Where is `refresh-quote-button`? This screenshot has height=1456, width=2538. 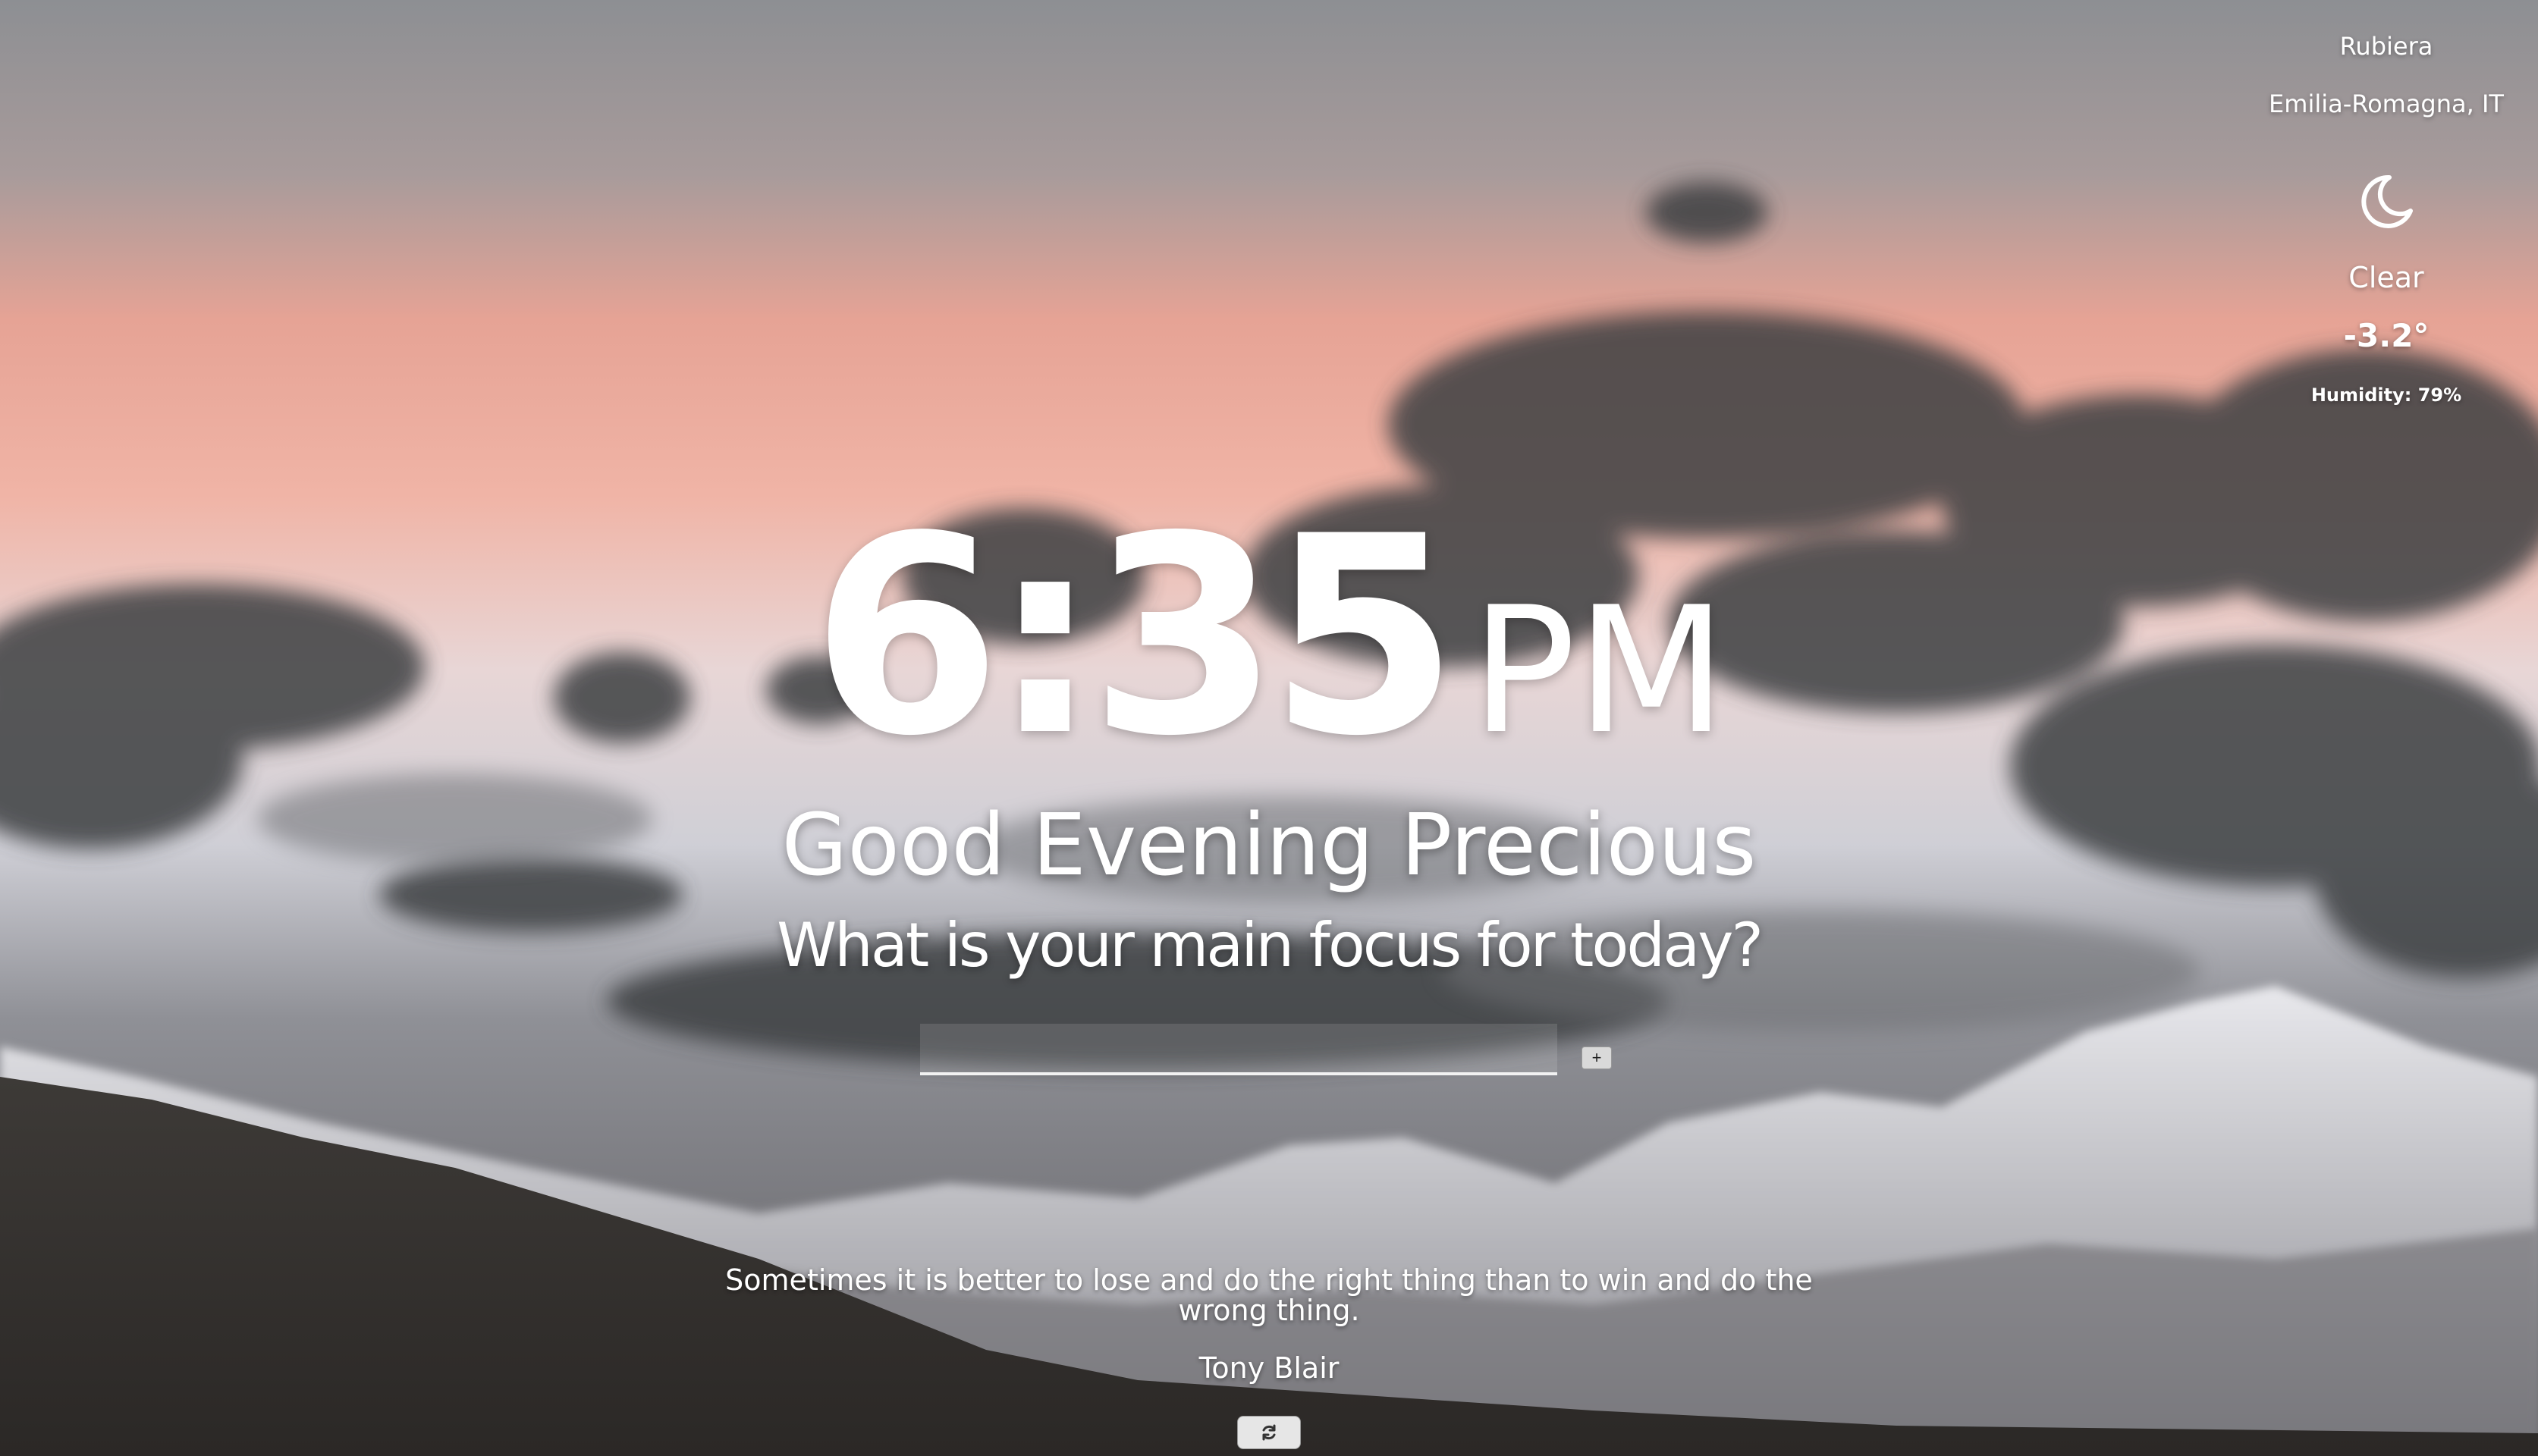
refresh-quote-button is located at coordinates (1269, 1432).